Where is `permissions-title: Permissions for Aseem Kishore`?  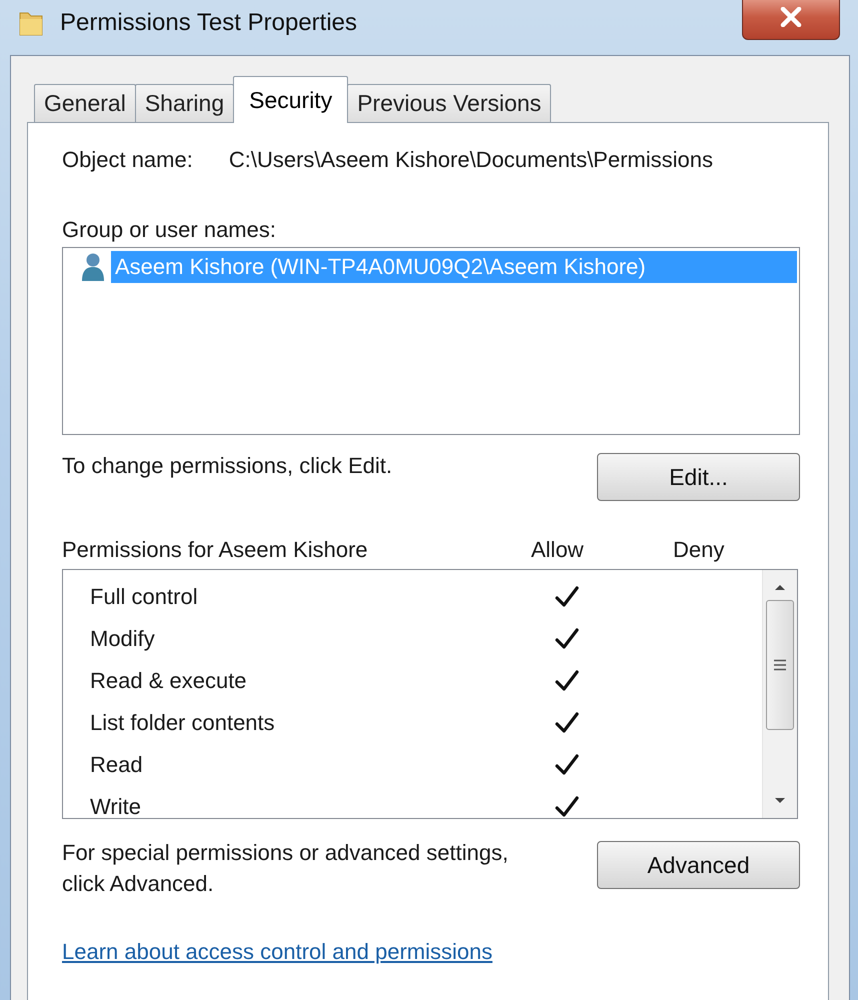 permissions-title: Permissions for Aseem Kishore is located at coordinates (215, 550).